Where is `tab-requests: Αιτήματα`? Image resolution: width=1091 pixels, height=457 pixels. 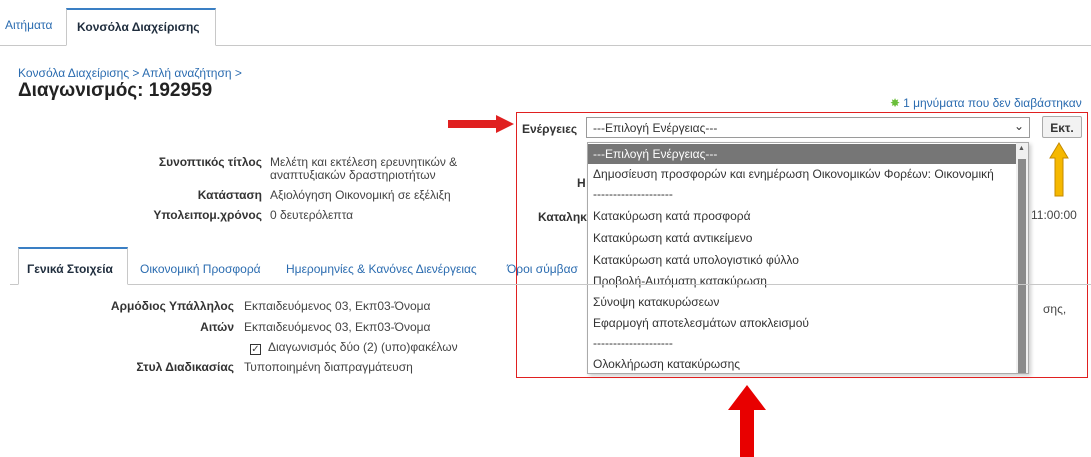 tab-requests: Αιτήματα is located at coordinates (28, 25).